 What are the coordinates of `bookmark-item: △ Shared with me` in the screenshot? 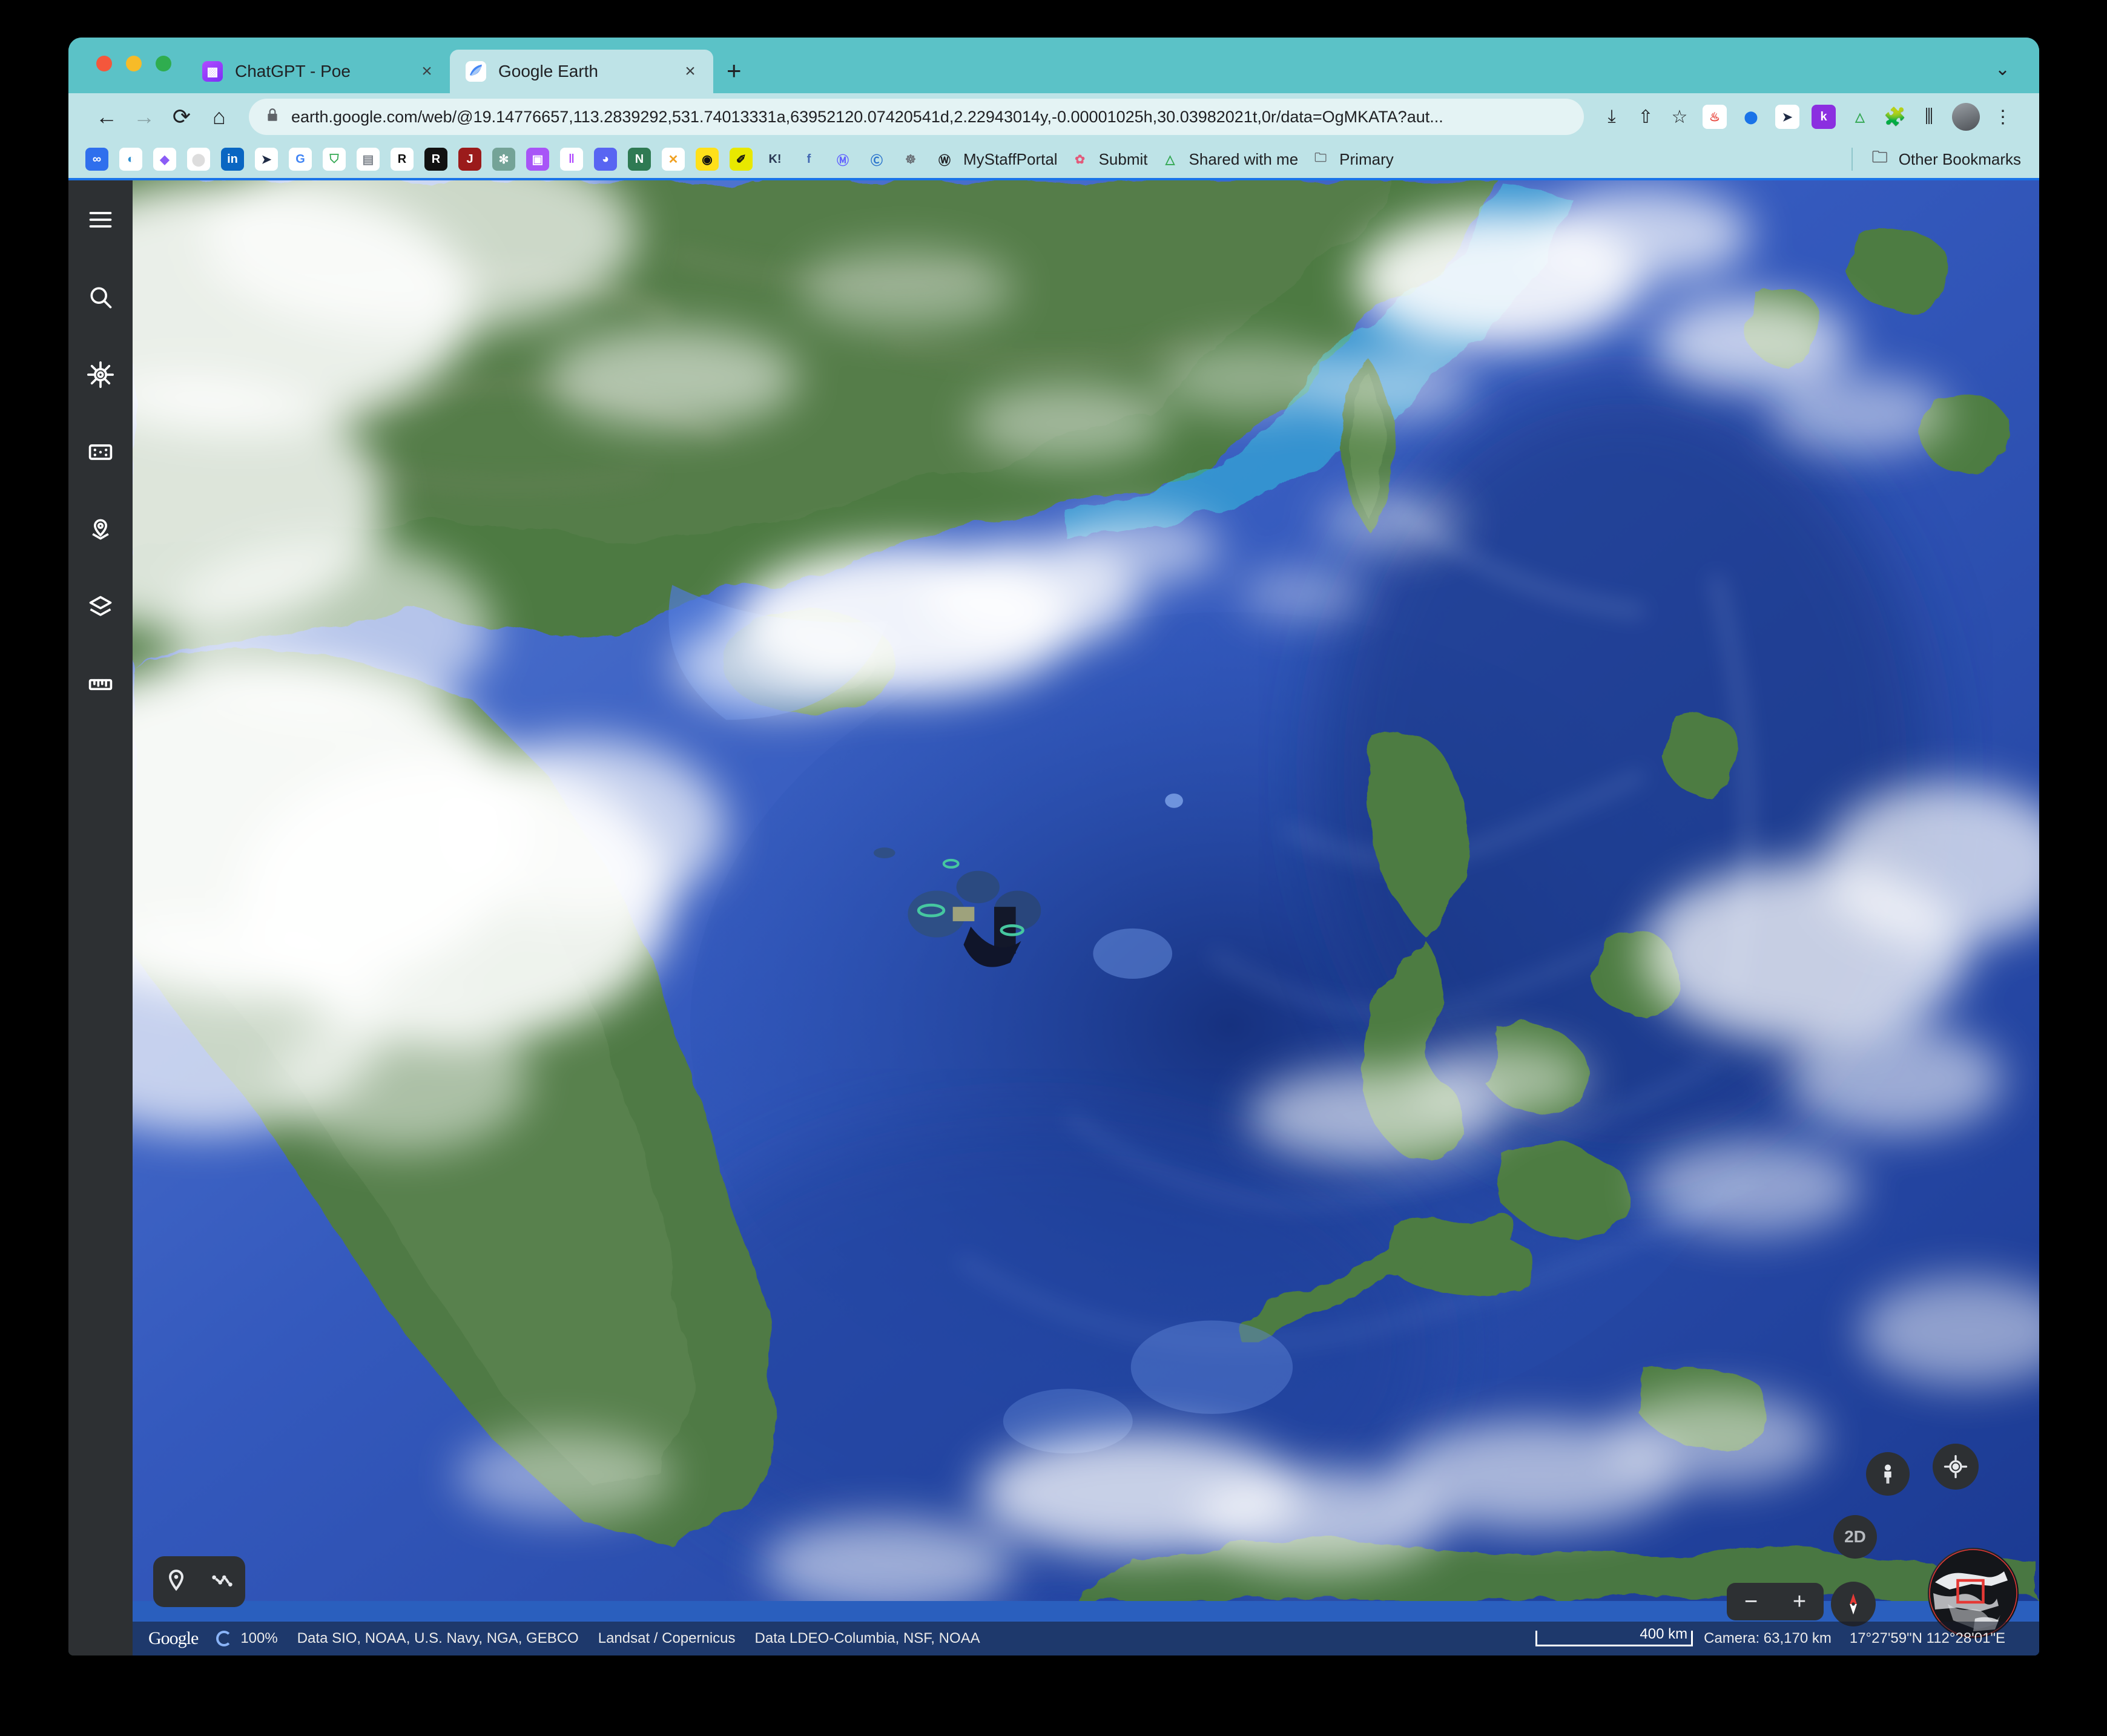 It's located at (1228, 159).